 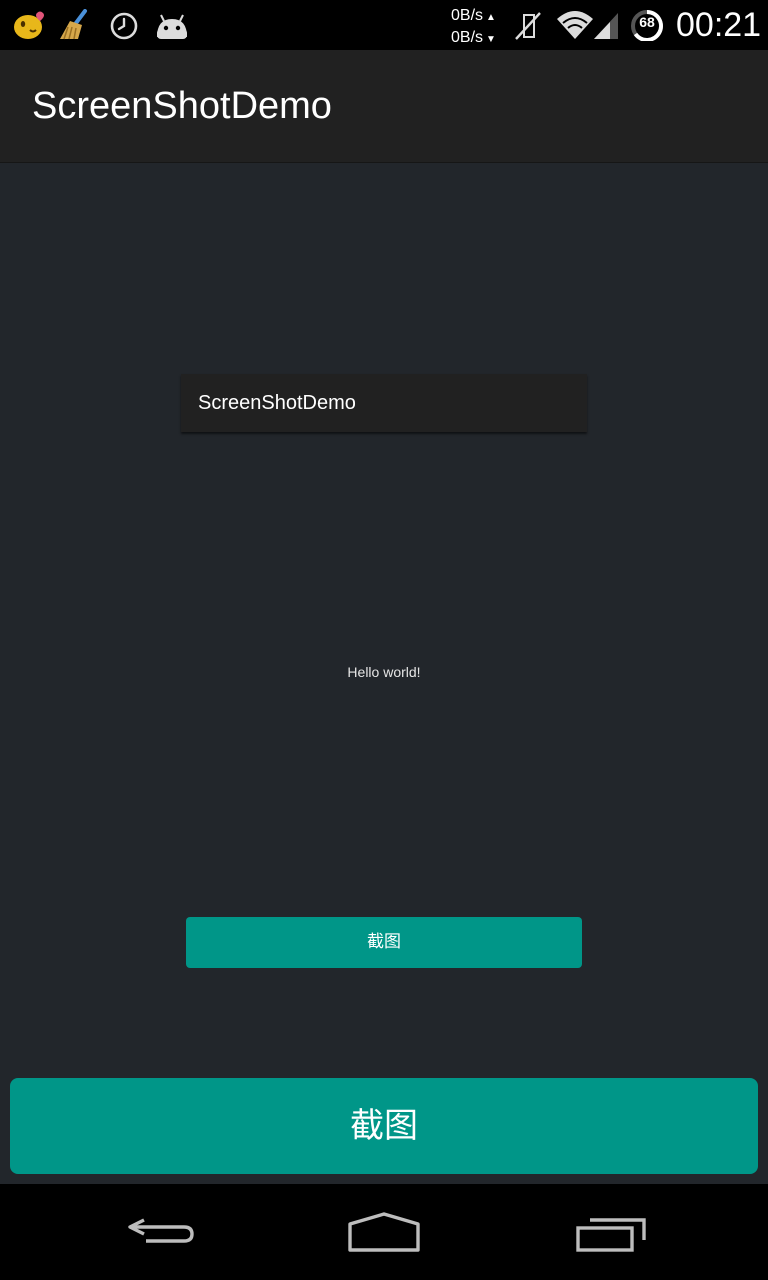 I want to click on upload-arrow-icon: ▲, so click(x=491, y=17).